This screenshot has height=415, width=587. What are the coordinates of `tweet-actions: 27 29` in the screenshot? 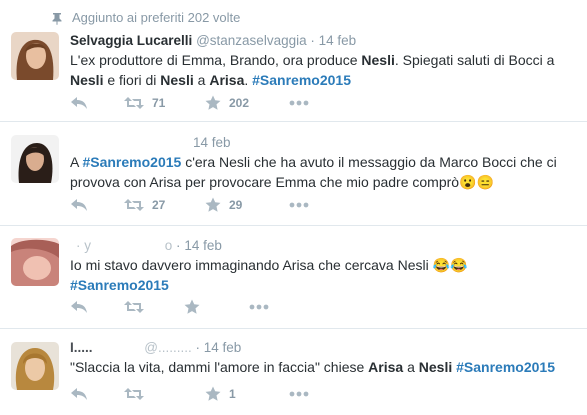 It's located at (189, 205).